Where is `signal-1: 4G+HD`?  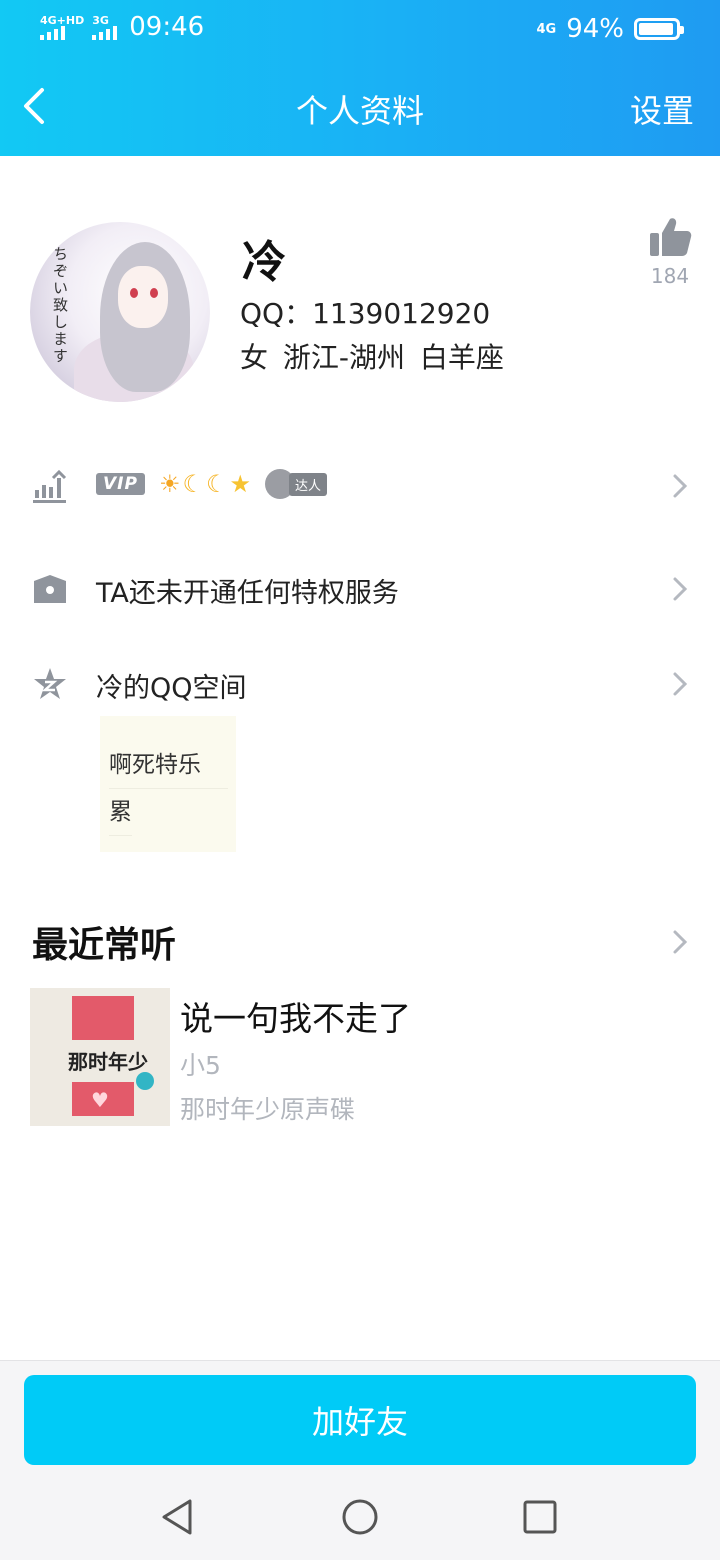
signal-1: 4G+HD is located at coordinates (62, 27).